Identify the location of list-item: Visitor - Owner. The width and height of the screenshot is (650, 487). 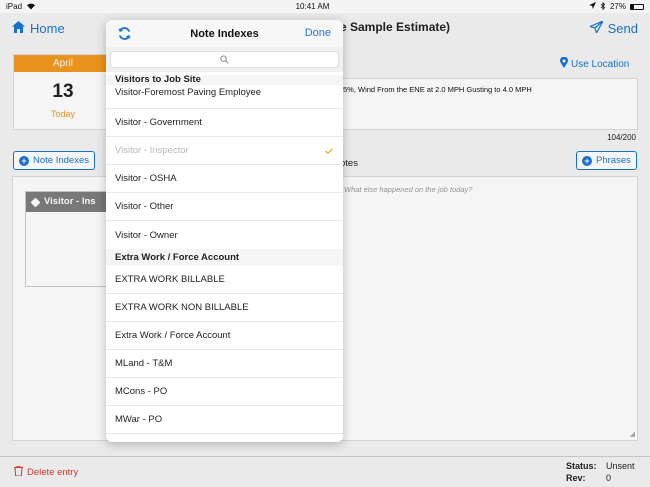
(224, 235).